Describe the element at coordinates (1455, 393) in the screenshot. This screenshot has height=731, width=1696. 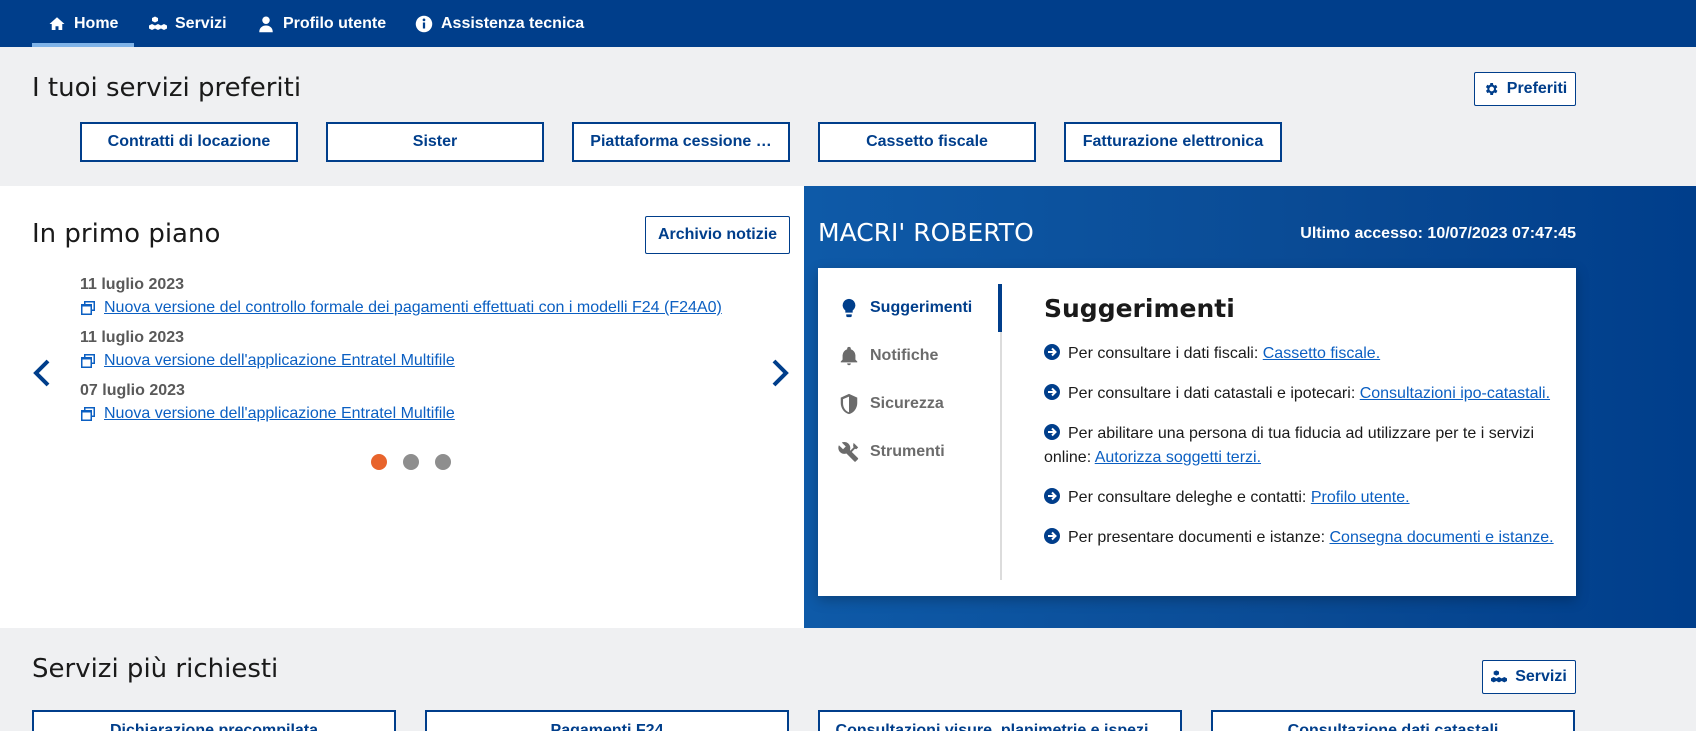
I see `tip-link: Consultazioni ipo-catastali.` at that location.